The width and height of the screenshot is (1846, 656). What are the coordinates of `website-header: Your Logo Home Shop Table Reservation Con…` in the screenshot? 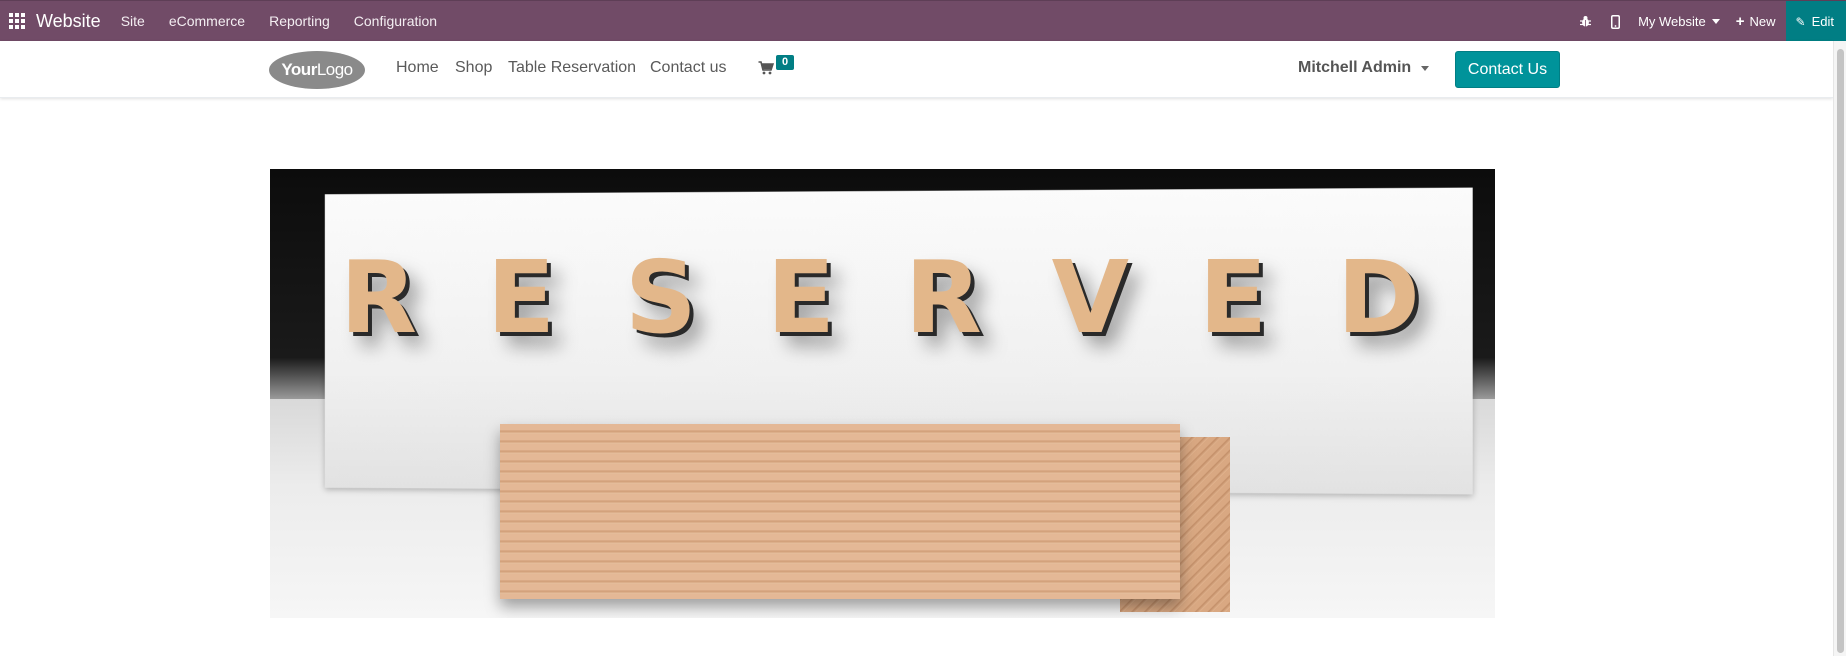 It's located at (916, 69).